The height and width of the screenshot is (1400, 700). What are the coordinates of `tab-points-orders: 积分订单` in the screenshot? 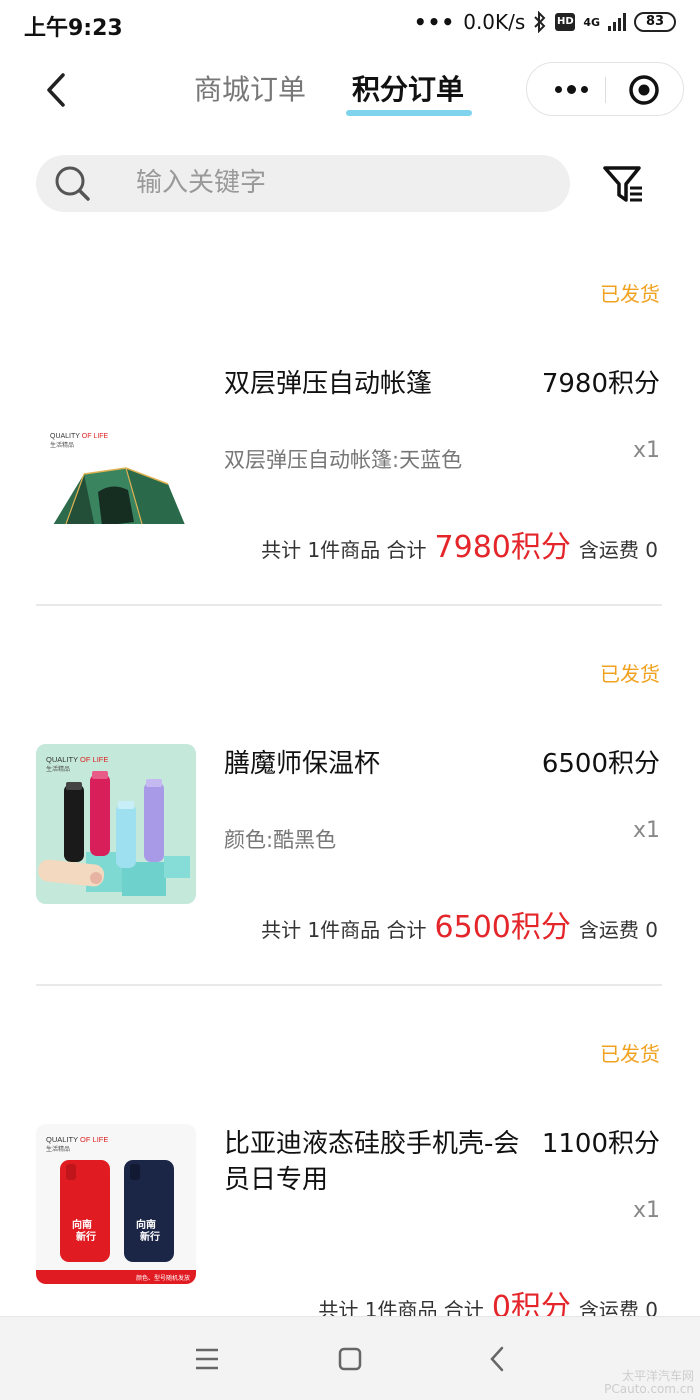 It's located at (408, 90).